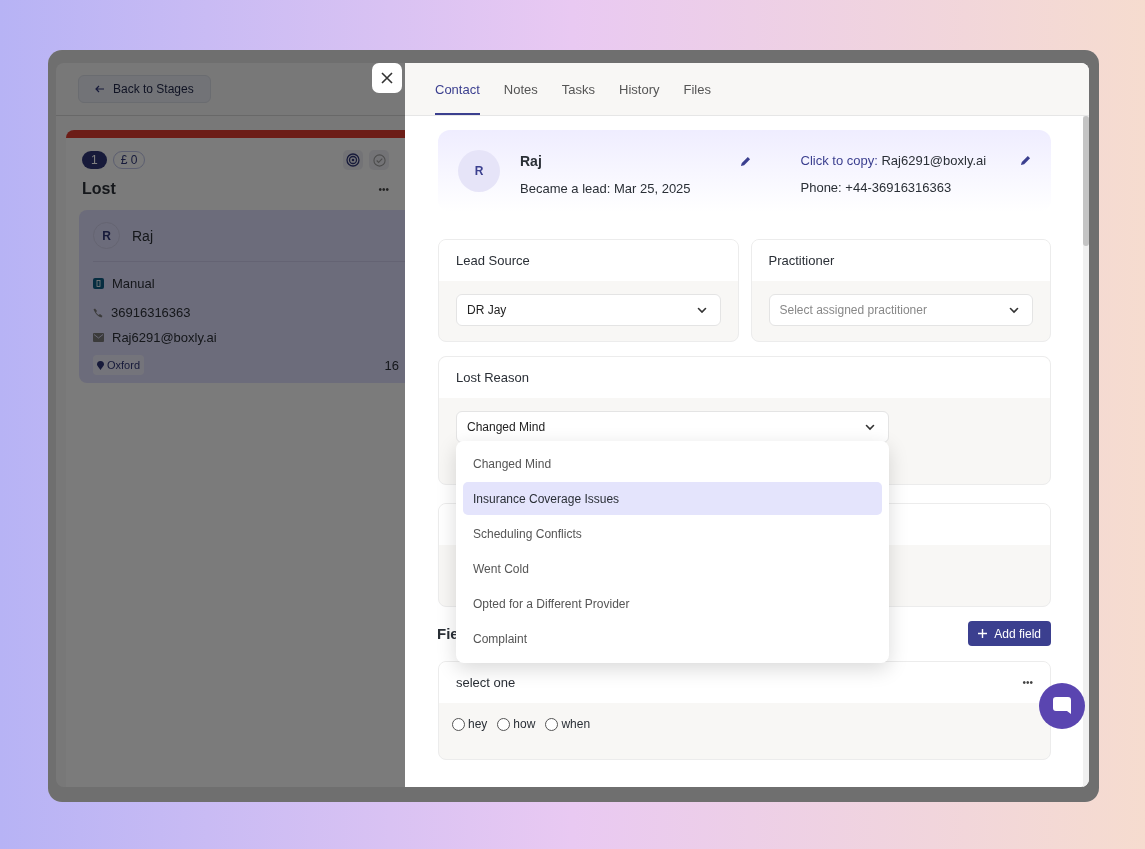 The height and width of the screenshot is (849, 1145). Describe the element at coordinates (744, 377) in the screenshot. I see `card-title: Lost Reason` at that location.